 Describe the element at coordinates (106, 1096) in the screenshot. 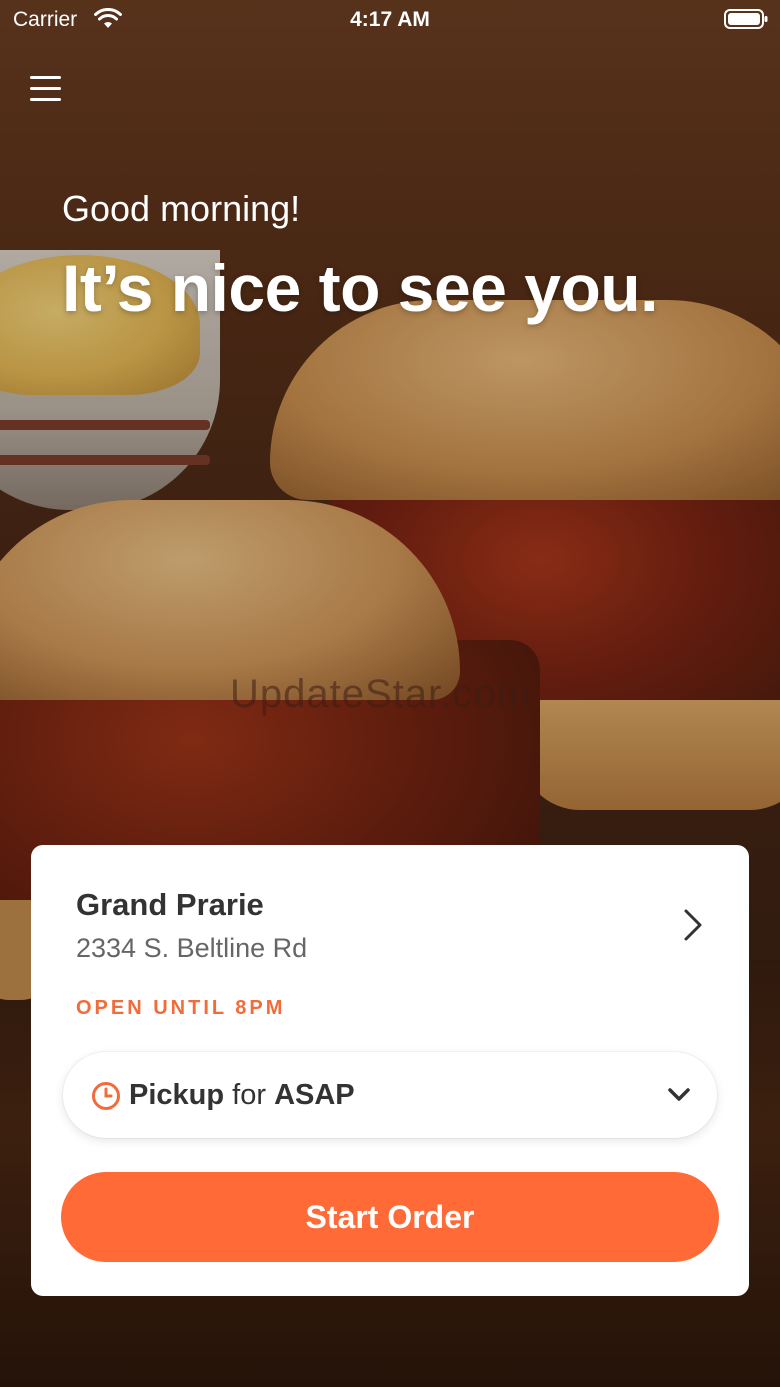

I see `clock-icon` at that location.